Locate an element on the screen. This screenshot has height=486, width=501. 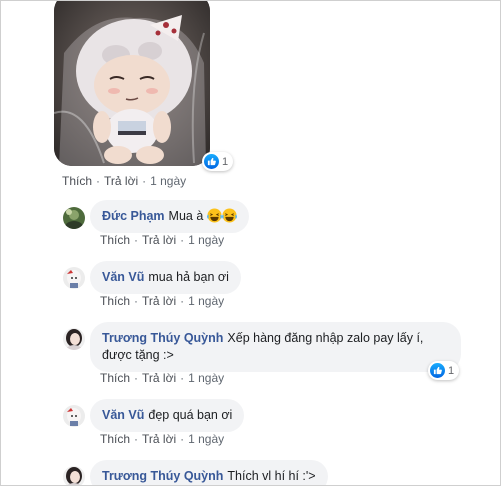
comment-text: Mua à is located at coordinates (186, 216).